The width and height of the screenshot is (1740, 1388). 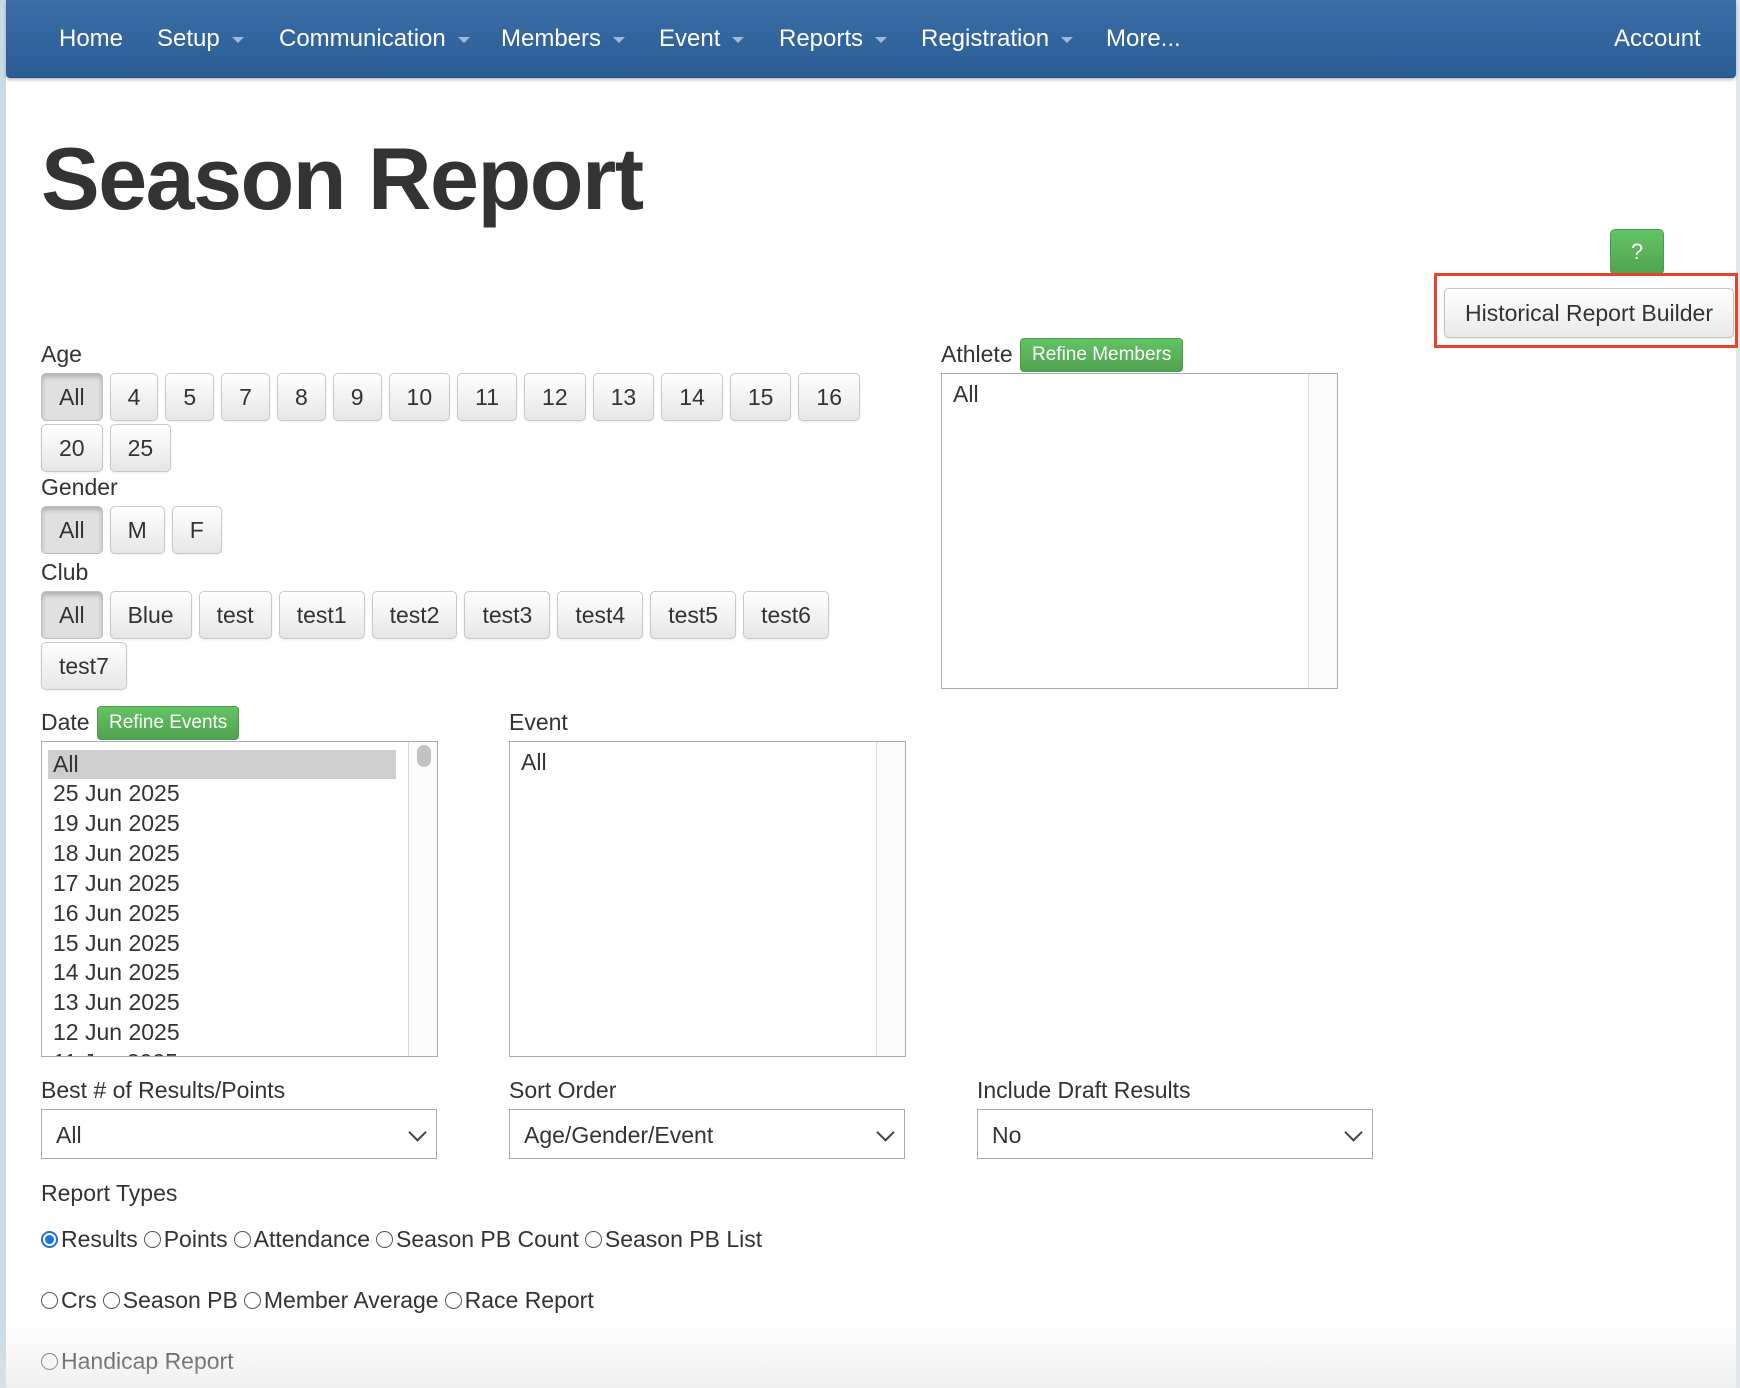 I want to click on include-draft-value: No, so click(x=1007, y=1135).